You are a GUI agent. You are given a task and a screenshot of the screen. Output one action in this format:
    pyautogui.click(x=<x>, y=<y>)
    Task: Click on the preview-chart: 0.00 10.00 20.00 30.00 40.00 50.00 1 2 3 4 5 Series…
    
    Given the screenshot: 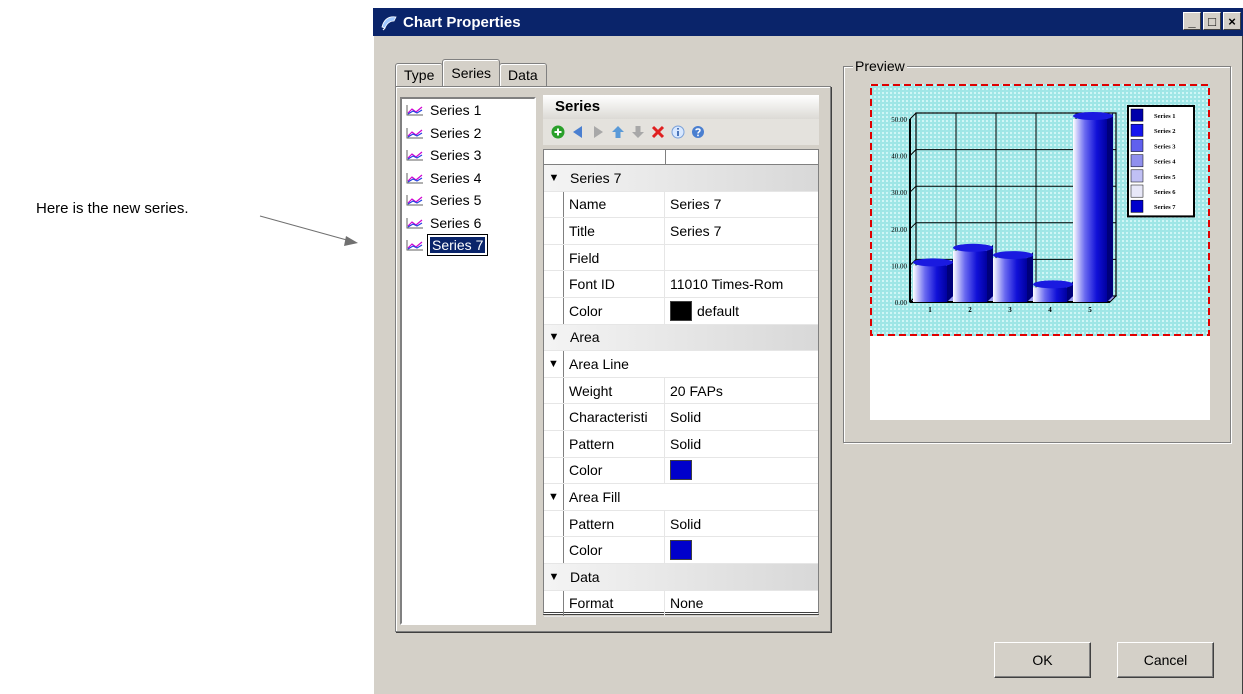 What is the action you would take?
    pyautogui.click(x=1040, y=210)
    